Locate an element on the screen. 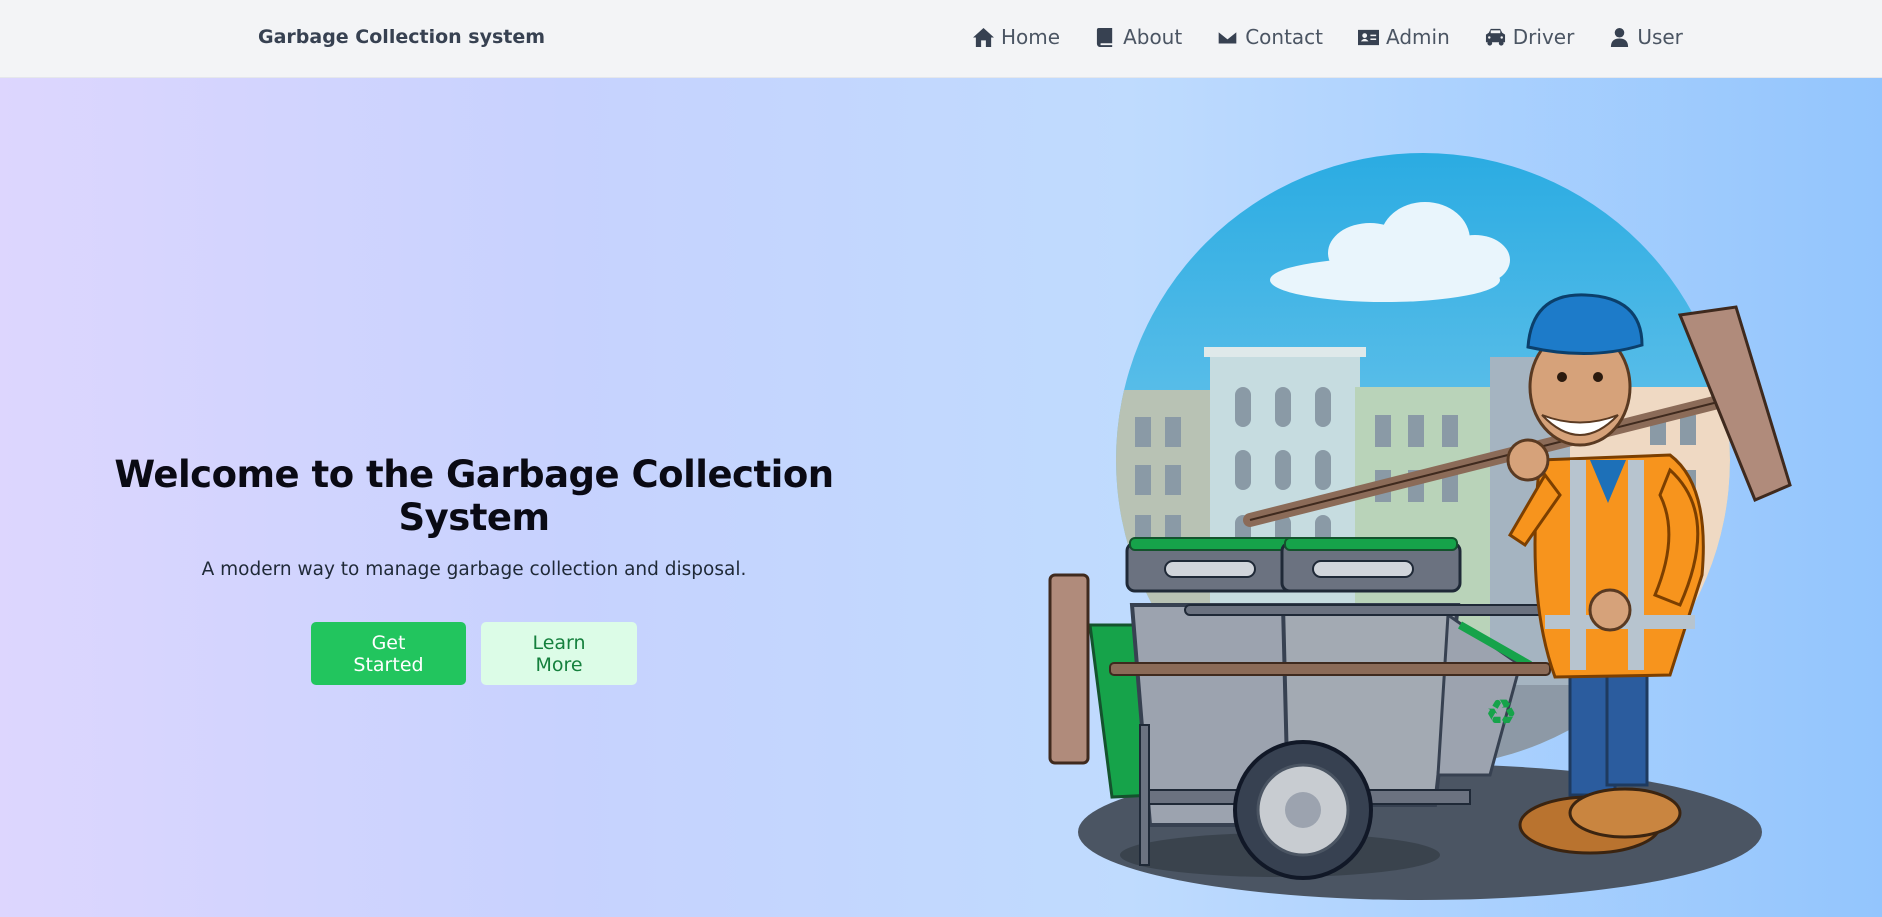 Image resolution: width=1882 pixels, height=917 pixels. nav-link-label: Home is located at coordinates (1031, 37).